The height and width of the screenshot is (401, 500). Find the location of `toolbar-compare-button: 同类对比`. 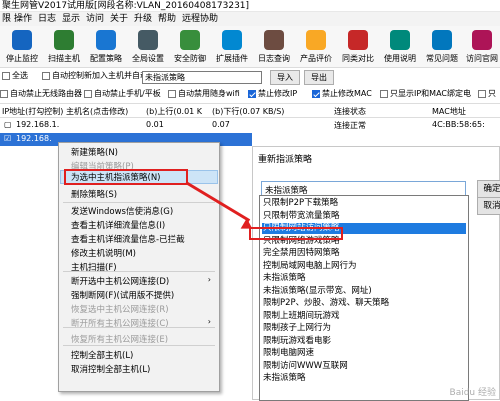

toolbar-compare-button: 同类对比 is located at coordinates (358, 47).